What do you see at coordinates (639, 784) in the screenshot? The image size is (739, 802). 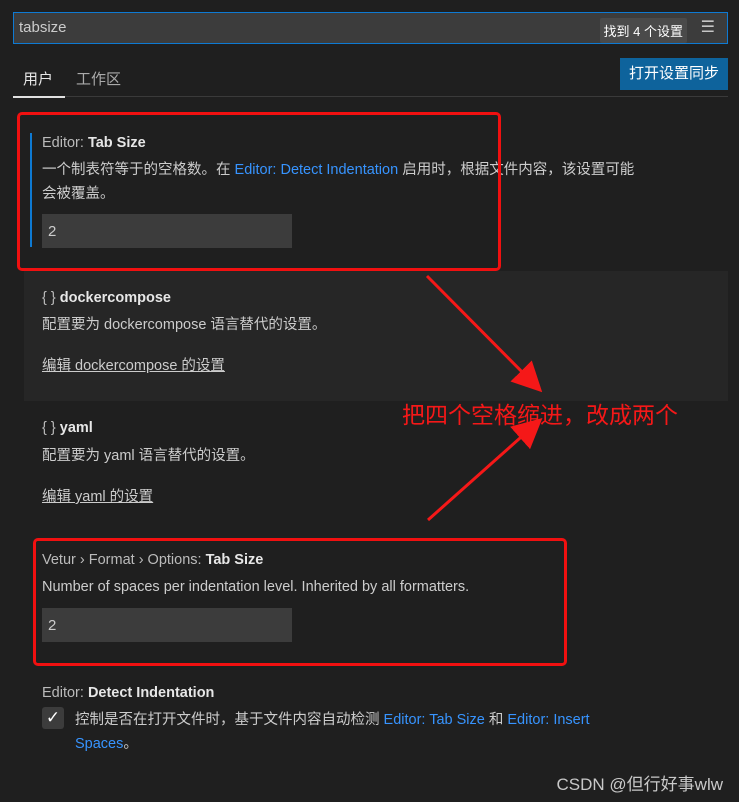 I see `watermark: CSDN @但行好事wlw` at bounding box center [639, 784].